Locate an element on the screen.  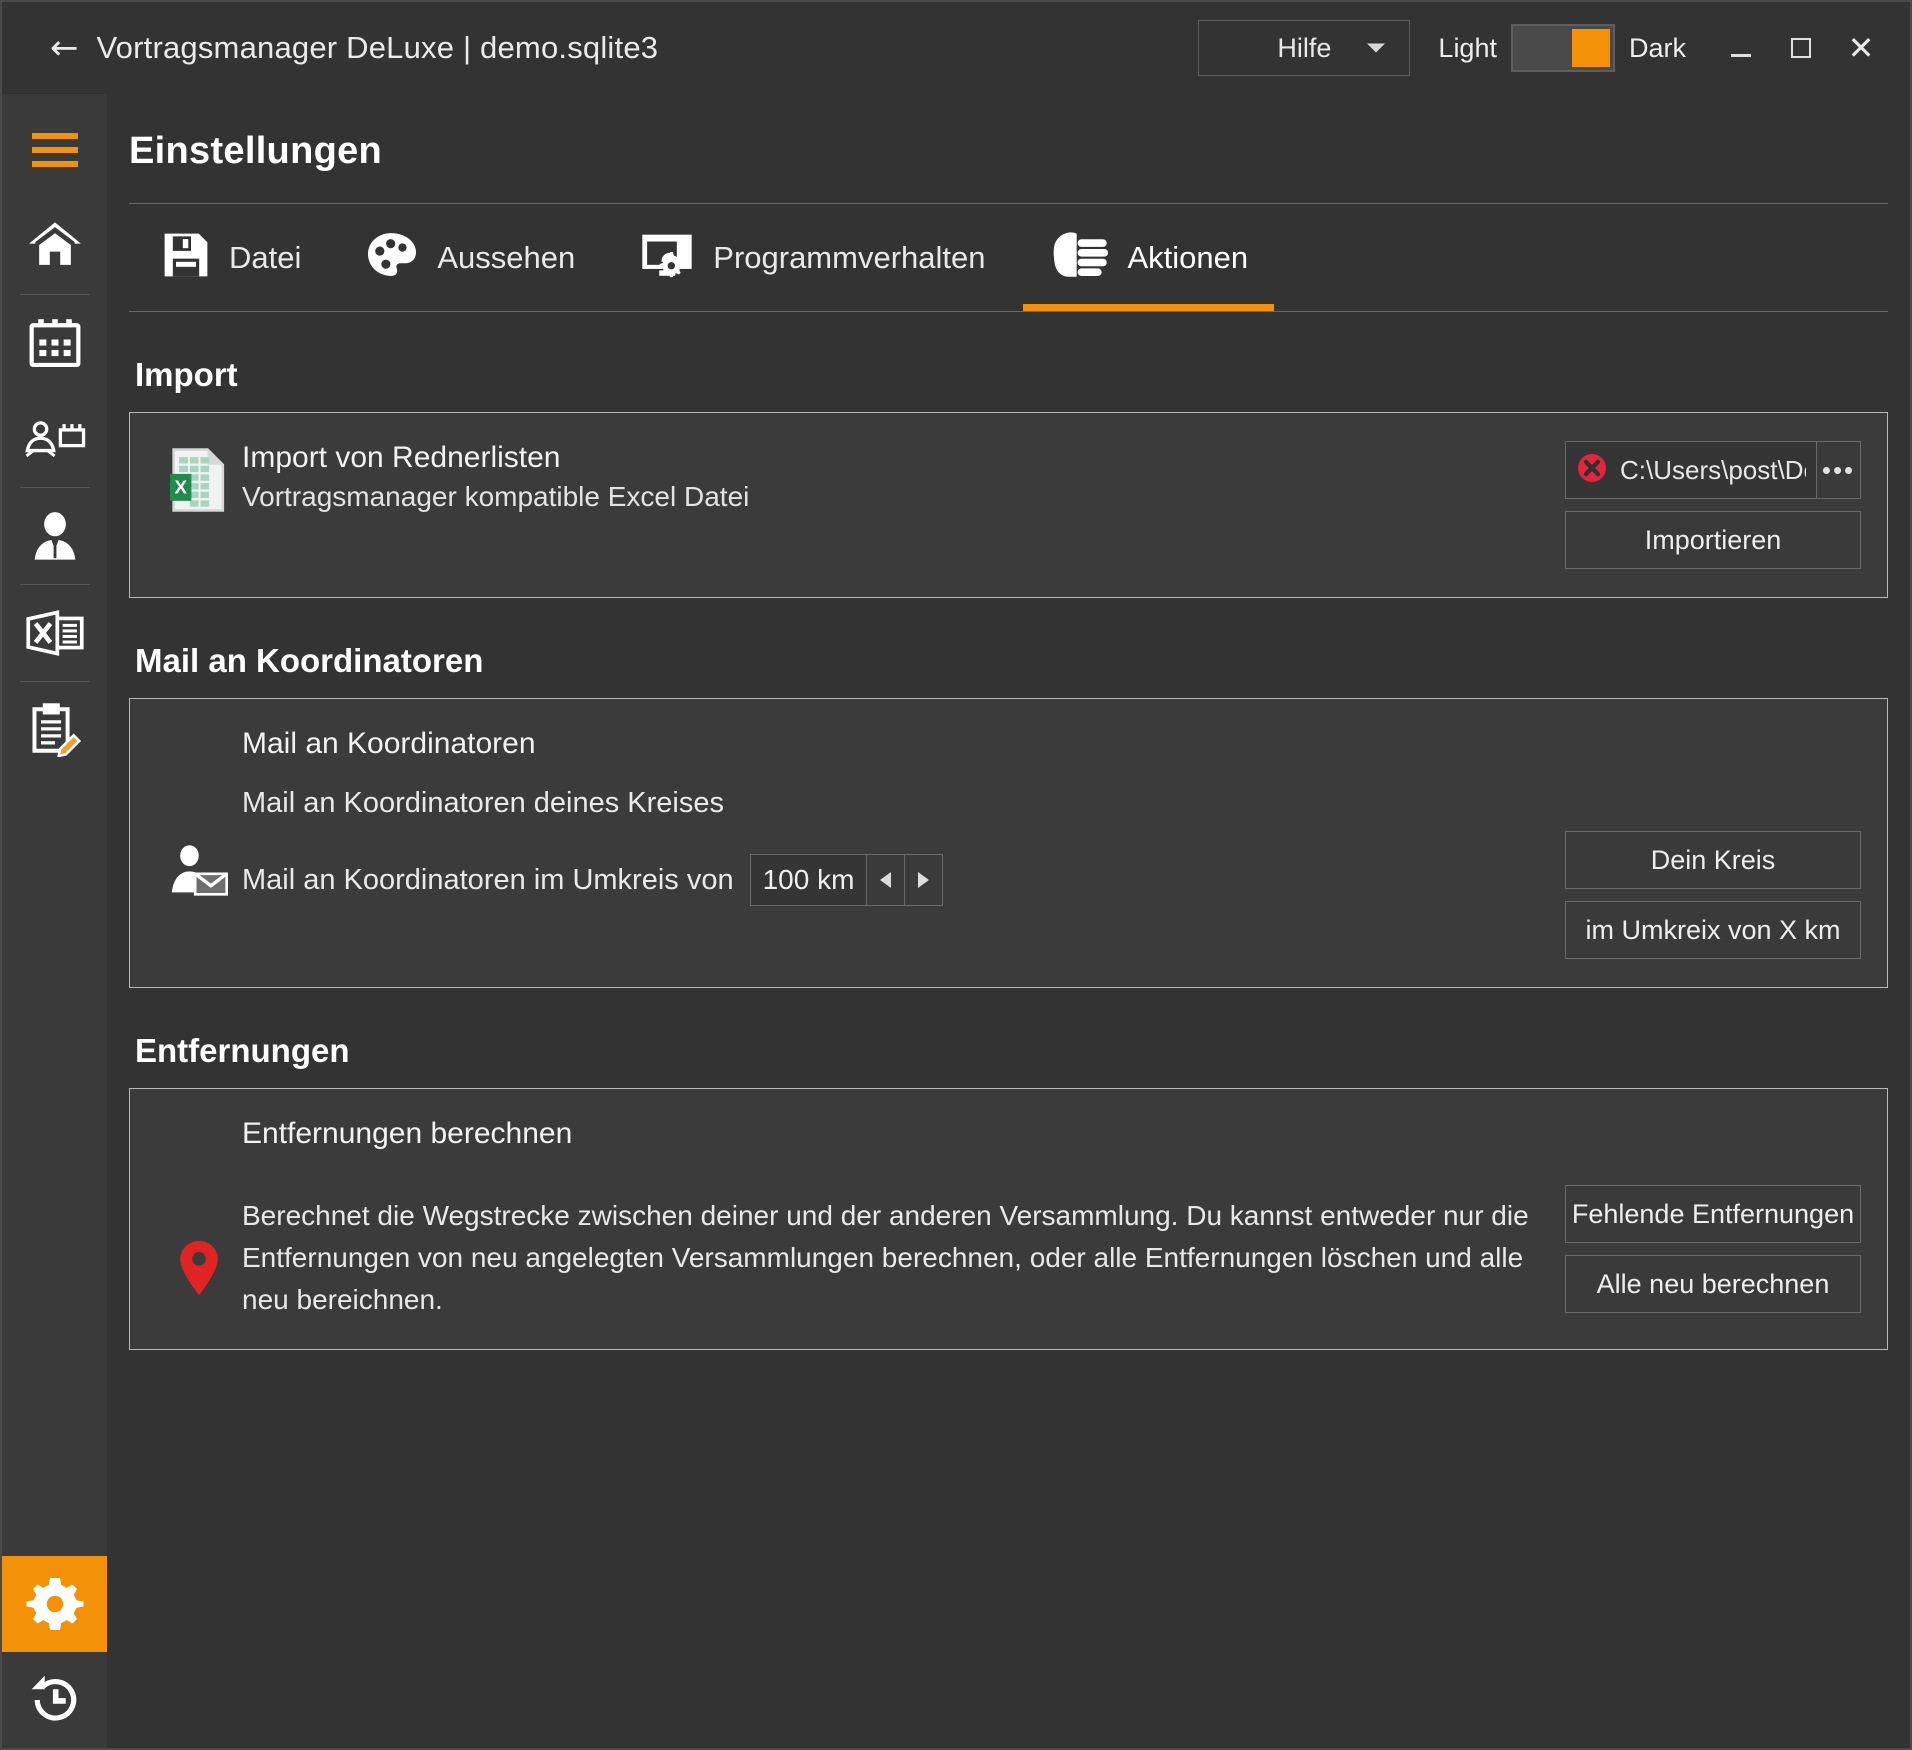
import-path-field: C:\Users\post\Docu ••• is located at coordinates (1713, 470).